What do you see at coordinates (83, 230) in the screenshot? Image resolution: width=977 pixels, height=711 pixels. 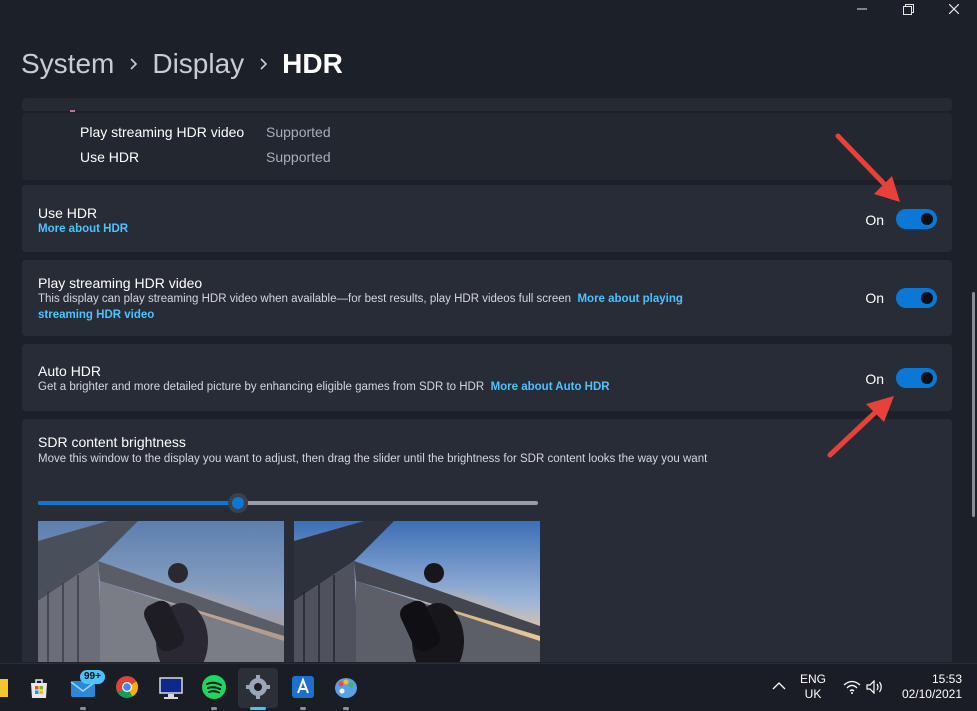 I see `more-about-hdr-link: More about HDR` at bounding box center [83, 230].